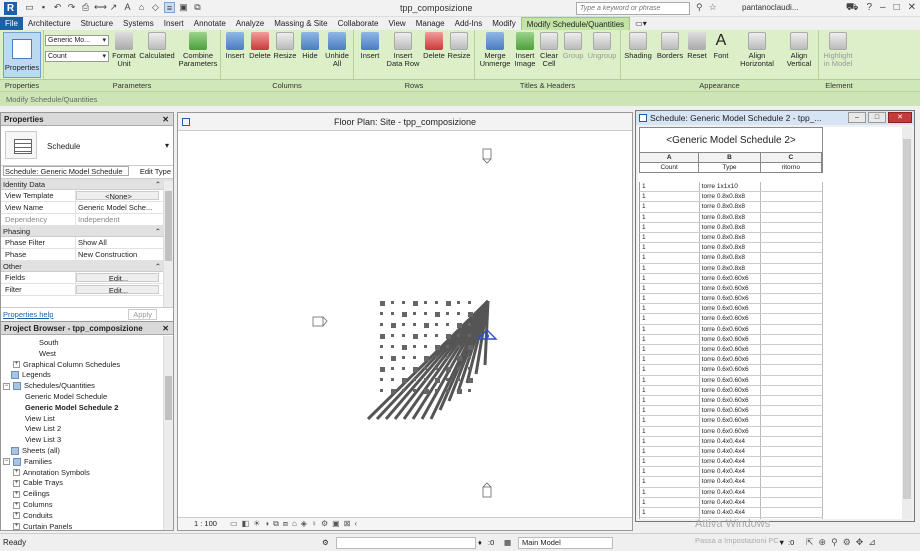 Image resolution: width=920 pixels, height=551 pixels. I want to click on reset-button: Reset, so click(697, 46).